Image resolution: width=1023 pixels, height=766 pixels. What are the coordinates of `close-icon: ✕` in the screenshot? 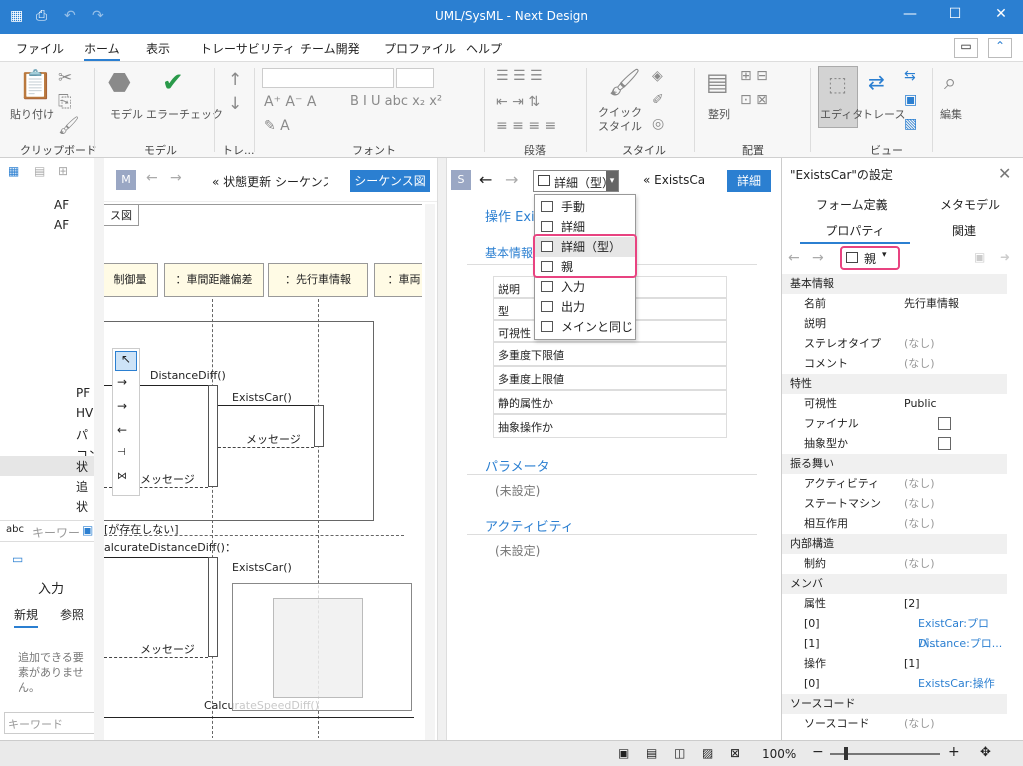 It's located at (1004, 173).